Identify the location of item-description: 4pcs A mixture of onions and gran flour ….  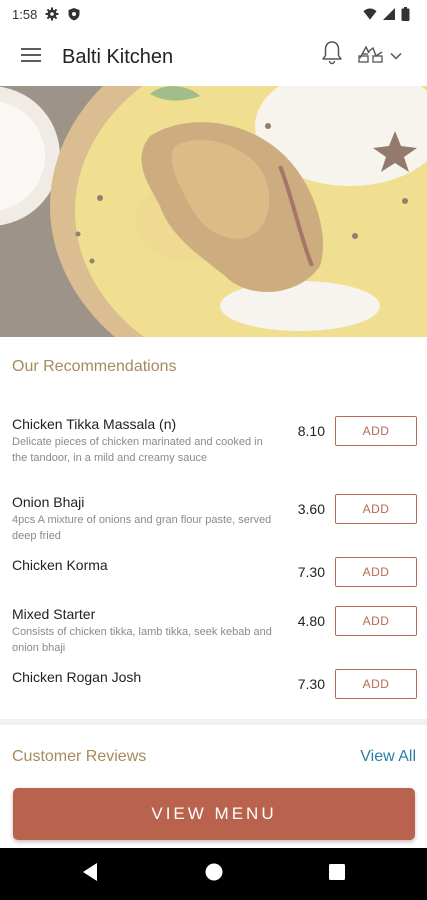
(142, 528).